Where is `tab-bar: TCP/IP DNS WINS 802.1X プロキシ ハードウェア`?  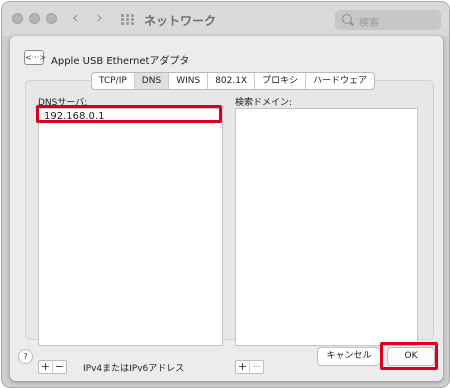 tab-bar: TCP/IP DNS WINS 802.1X プロキシ ハードウェア is located at coordinates (233, 81).